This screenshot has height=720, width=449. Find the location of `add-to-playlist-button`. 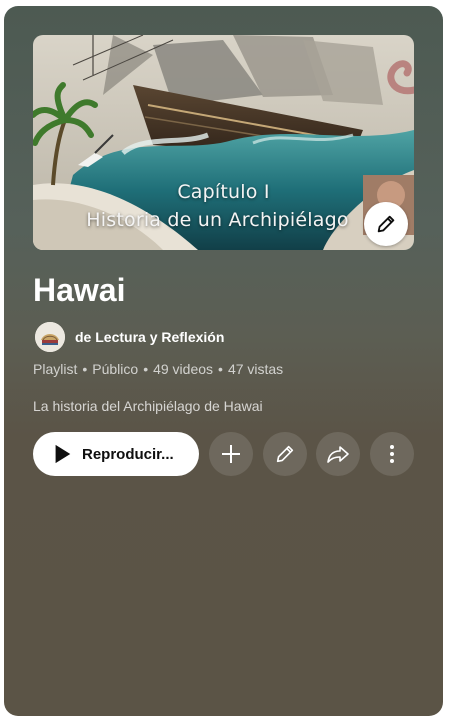

add-to-playlist-button is located at coordinates (231, 454).